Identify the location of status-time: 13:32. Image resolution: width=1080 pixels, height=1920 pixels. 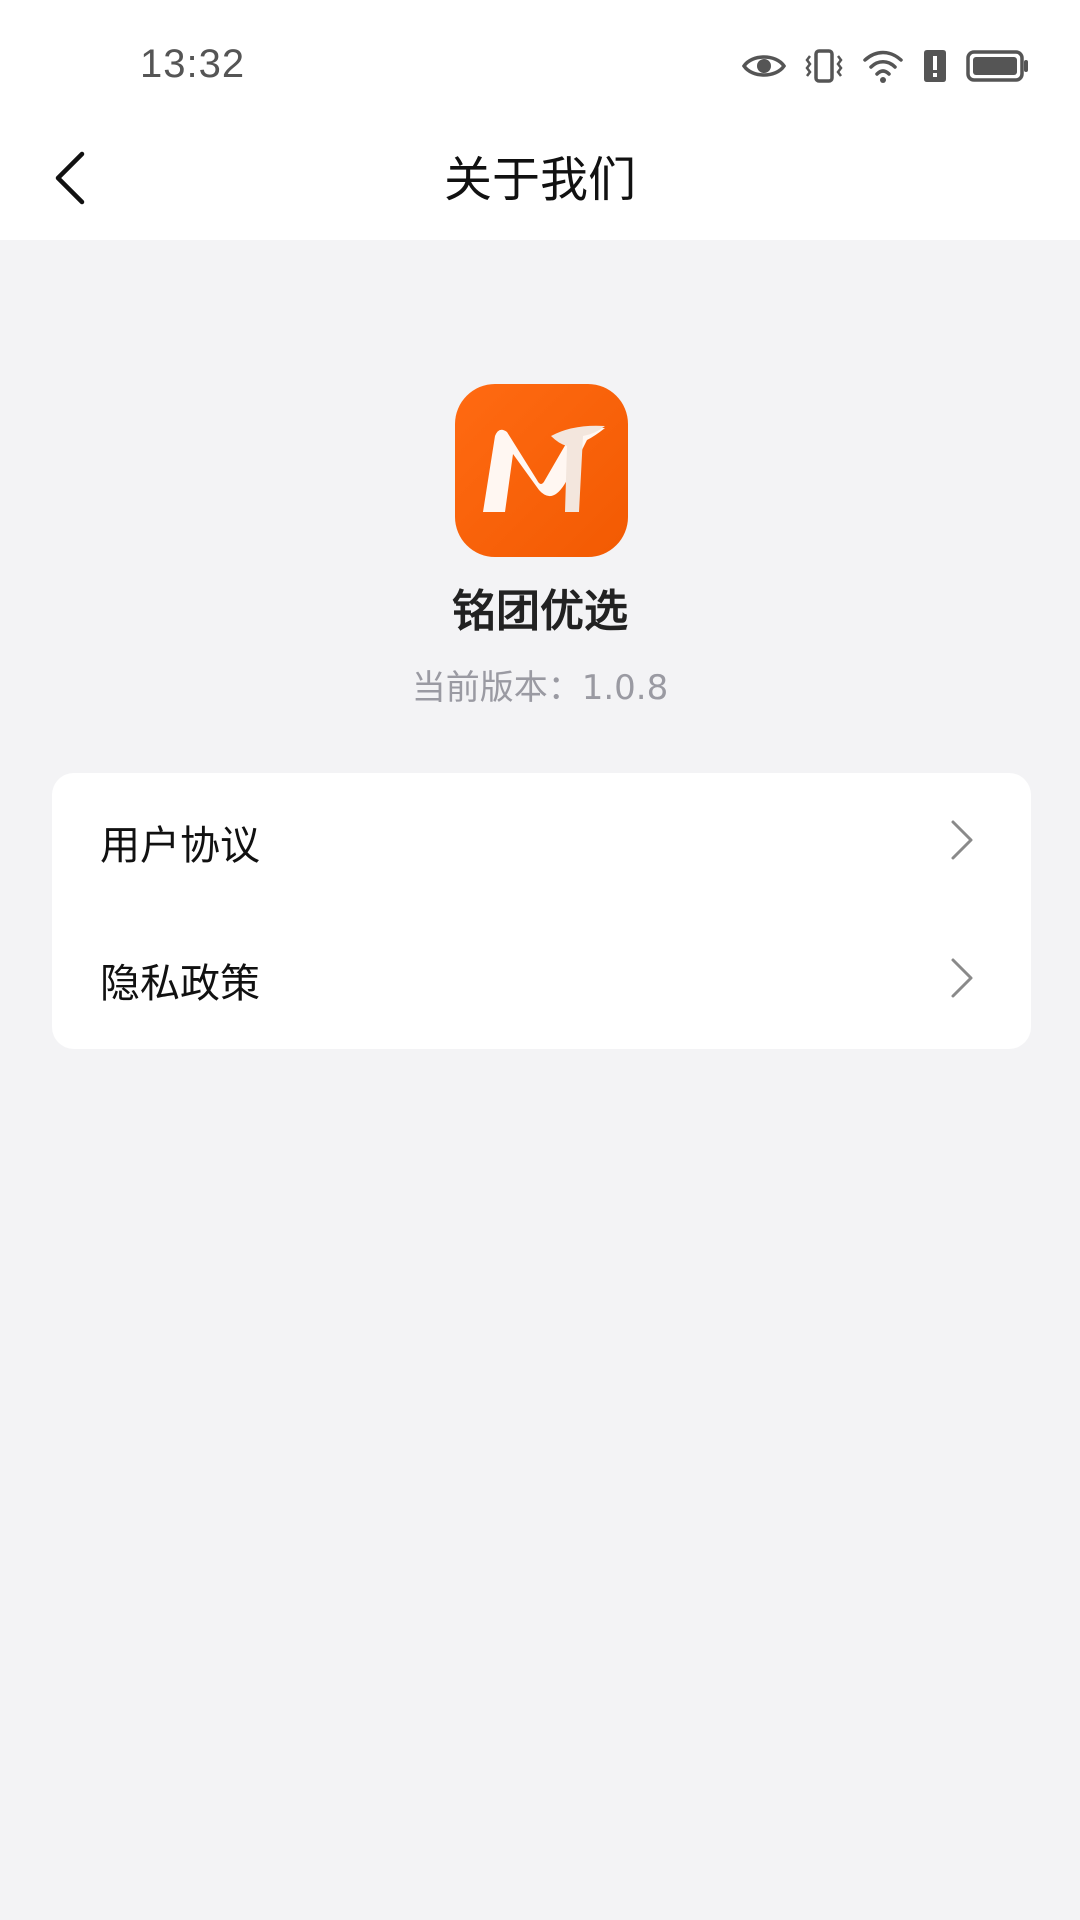
(193, 64).